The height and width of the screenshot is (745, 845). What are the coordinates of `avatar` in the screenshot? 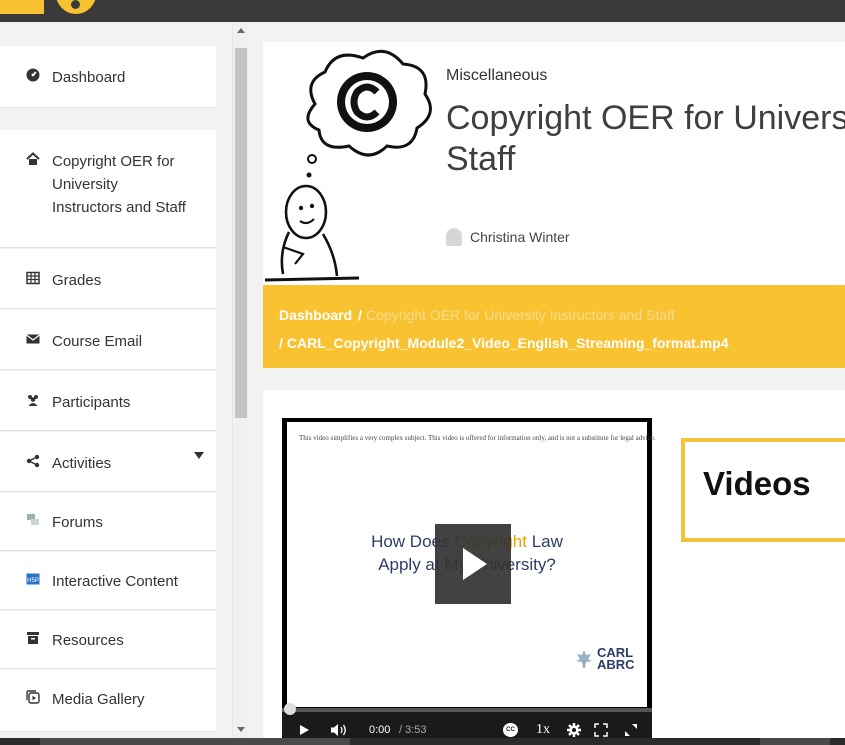 It's located at (454, 237).